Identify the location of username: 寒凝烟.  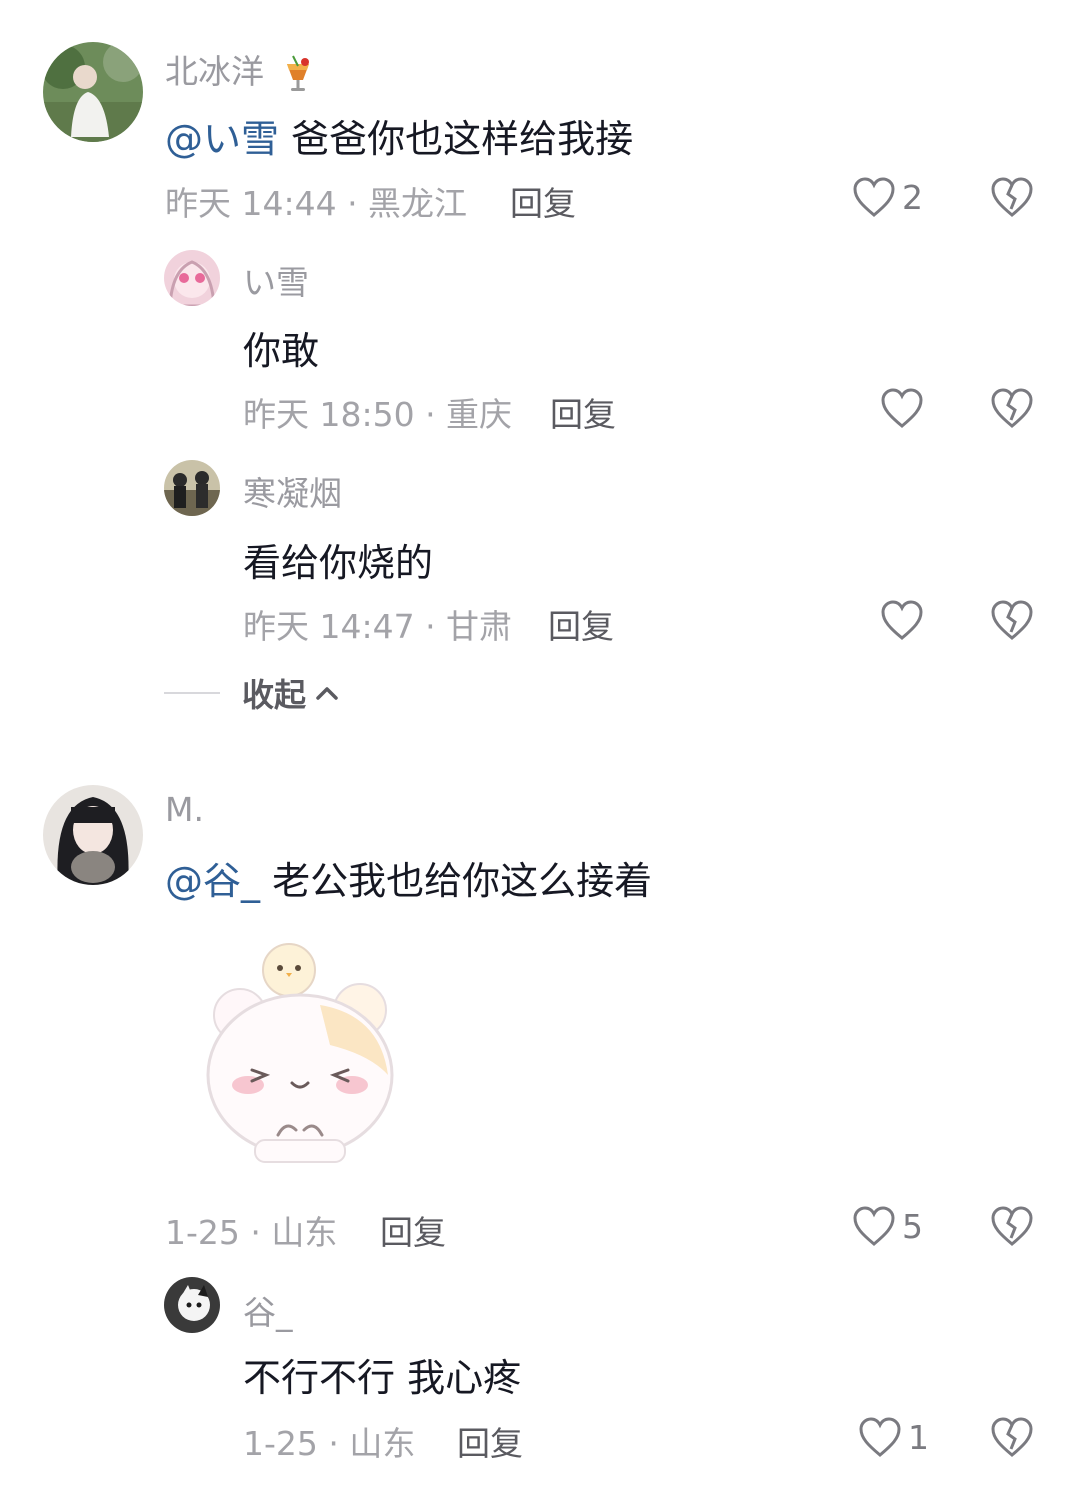
(292, 491).